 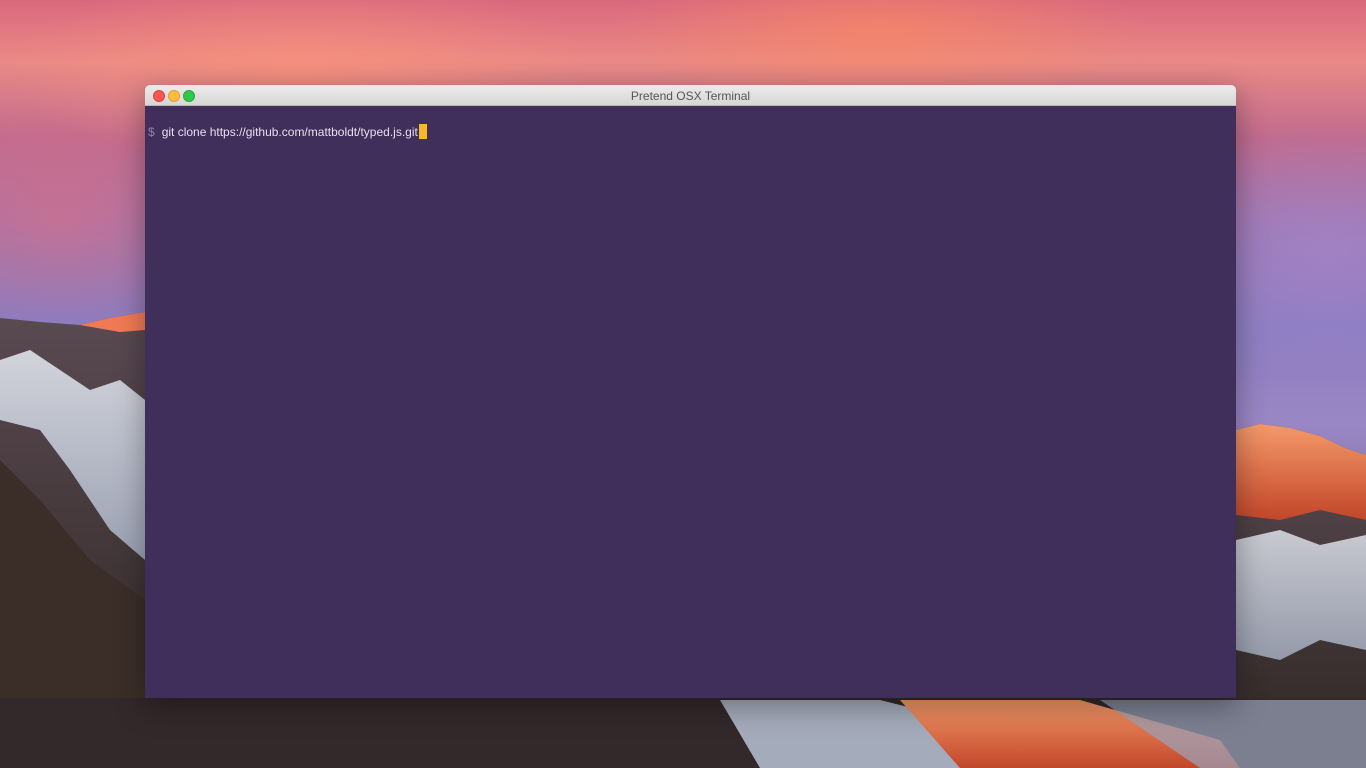 I want to click on prompt-symbol: $, so click(x=151, y=132).